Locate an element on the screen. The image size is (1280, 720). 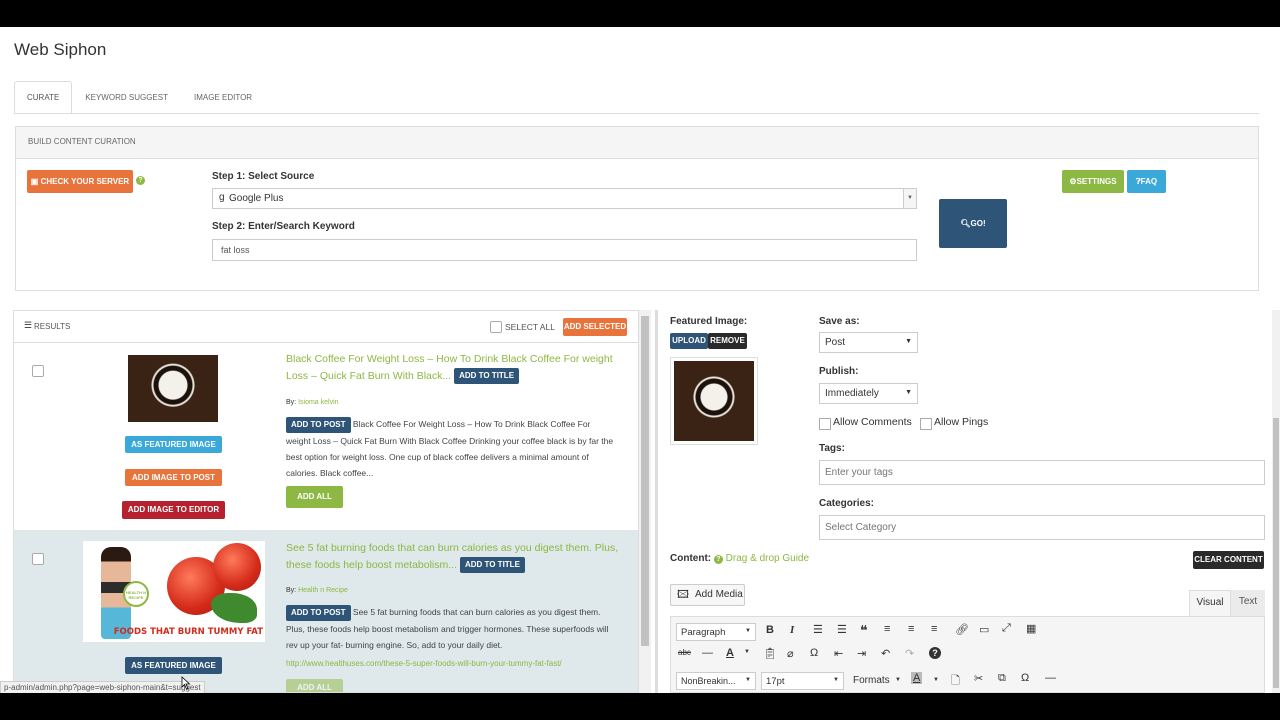
media-icon: 🖾︎ is located at coordinates (683, 595).